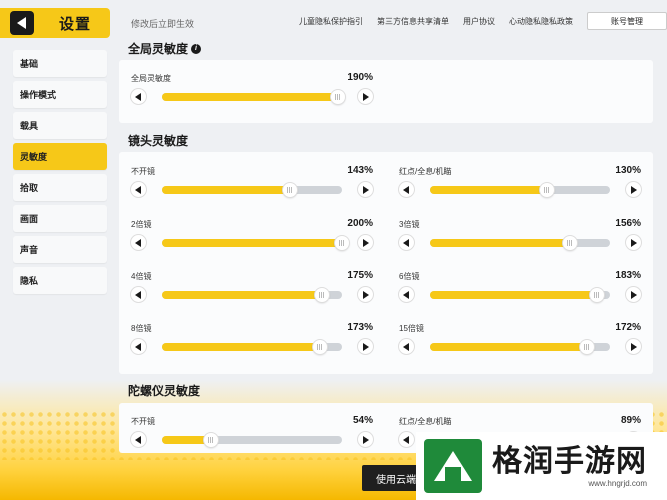  I want to click on slider-label: 6倍镜, so click(409, 276).